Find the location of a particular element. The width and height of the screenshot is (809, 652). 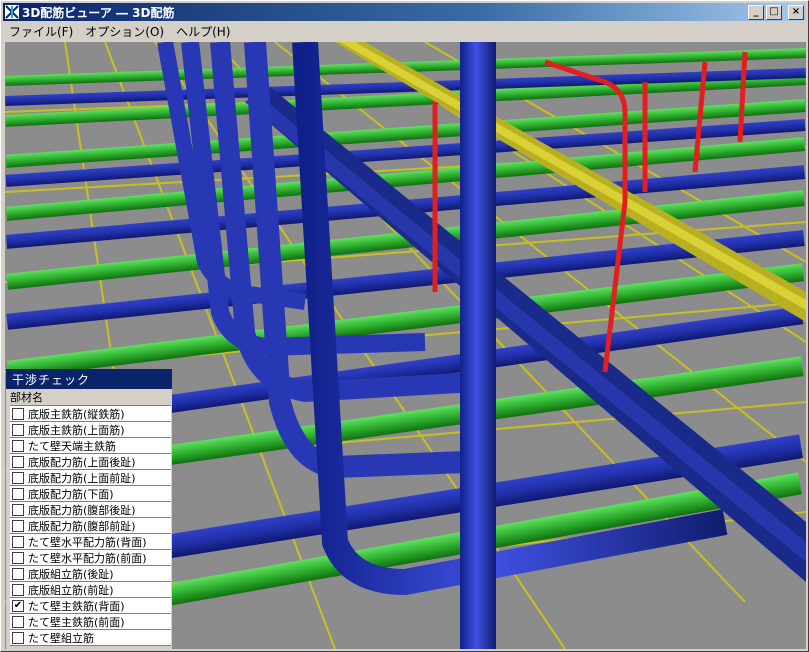

menu-bar: ファイル(F) オプション(O) ヘルプ(H) is located at coordinates (119, 31).